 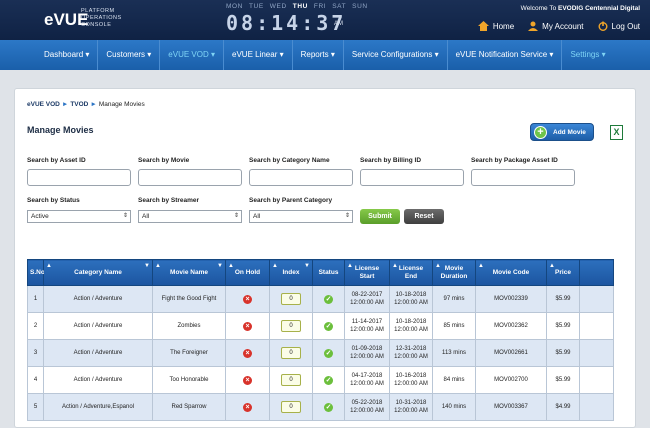 What do you see at coordinates (129, 55) in the screenshot?
I see `nav-customers: Customers ▾` at bounding box center [129, 55].